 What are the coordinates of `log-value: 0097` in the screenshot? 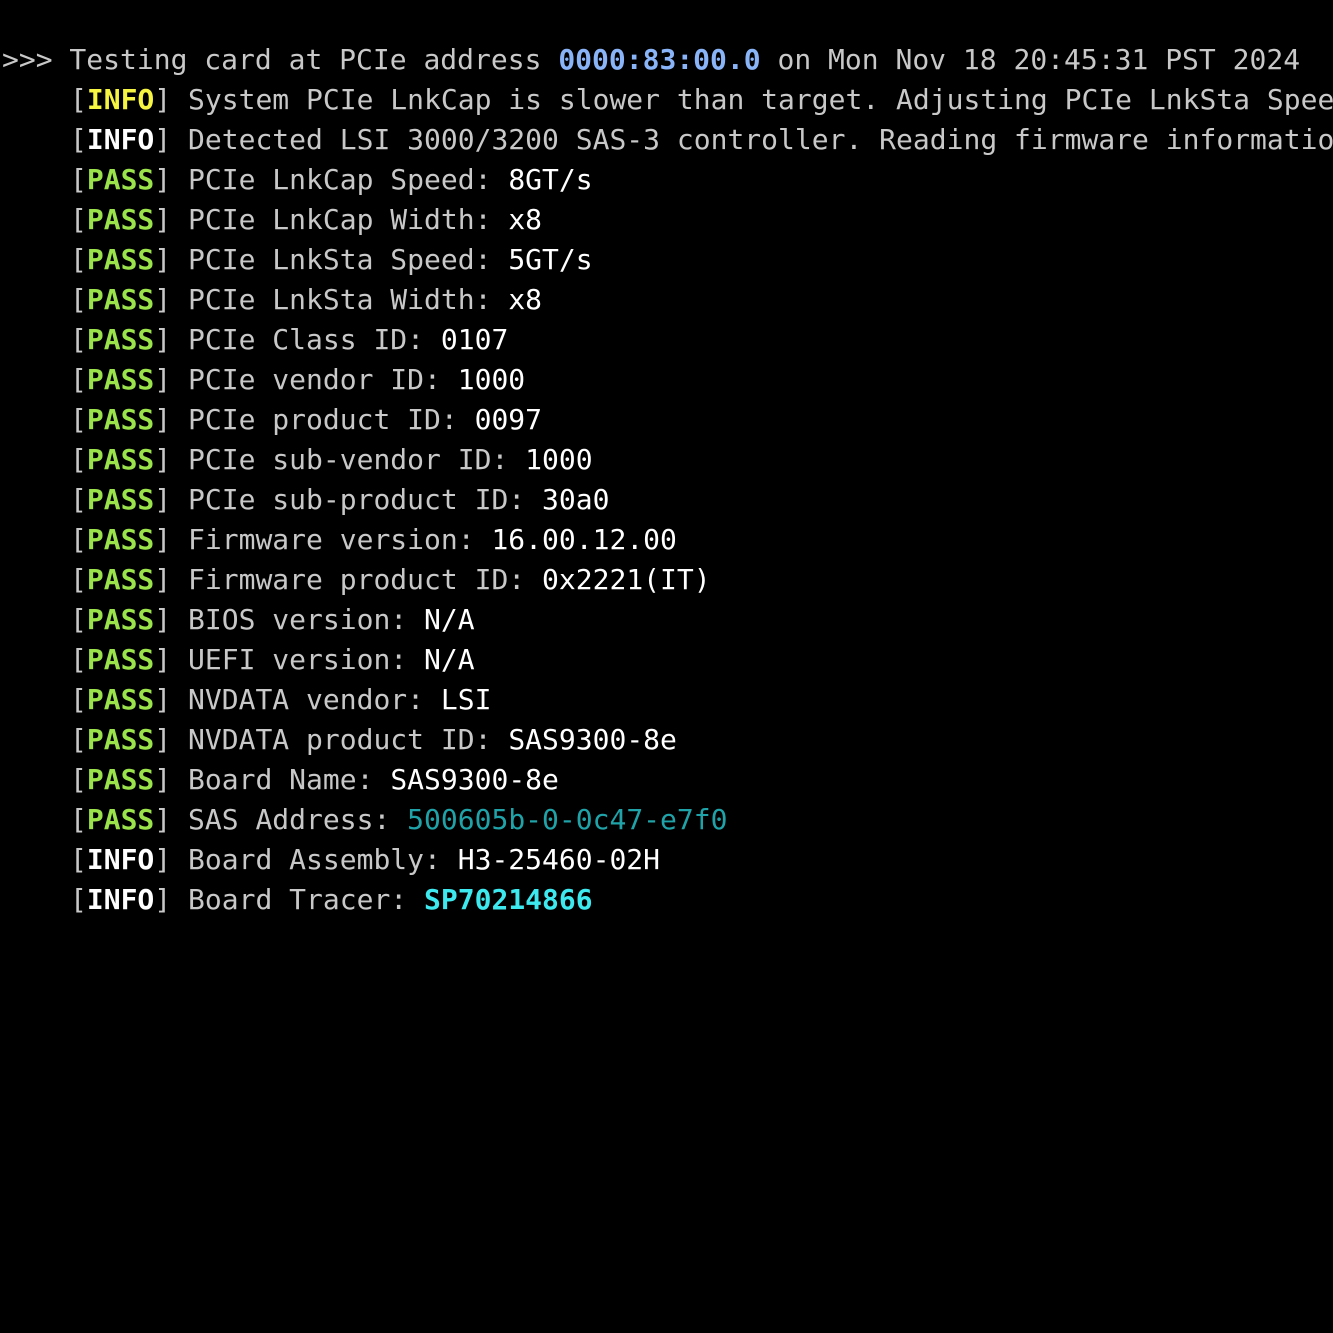 It's located at (508, 419).